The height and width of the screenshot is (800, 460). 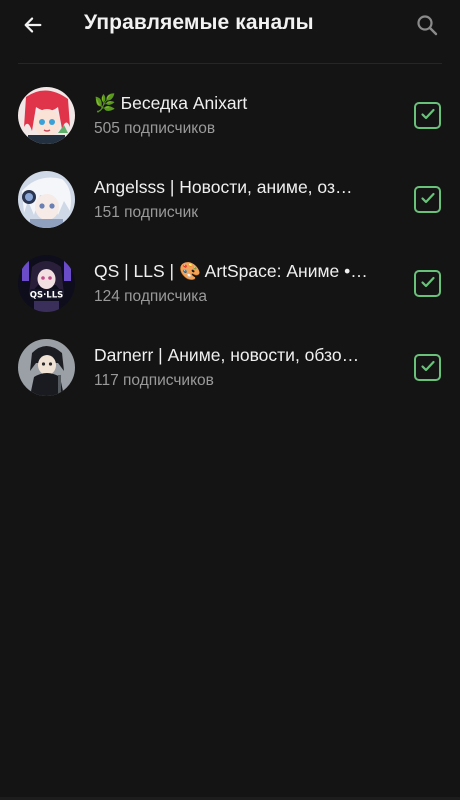 What do you see at coordinates (230, 115) in the screenshot?
I see `channel-row-beseda-anixart: 🌿 Беседка Anixart 505 подписчиков` at bounding box center [230, 115].